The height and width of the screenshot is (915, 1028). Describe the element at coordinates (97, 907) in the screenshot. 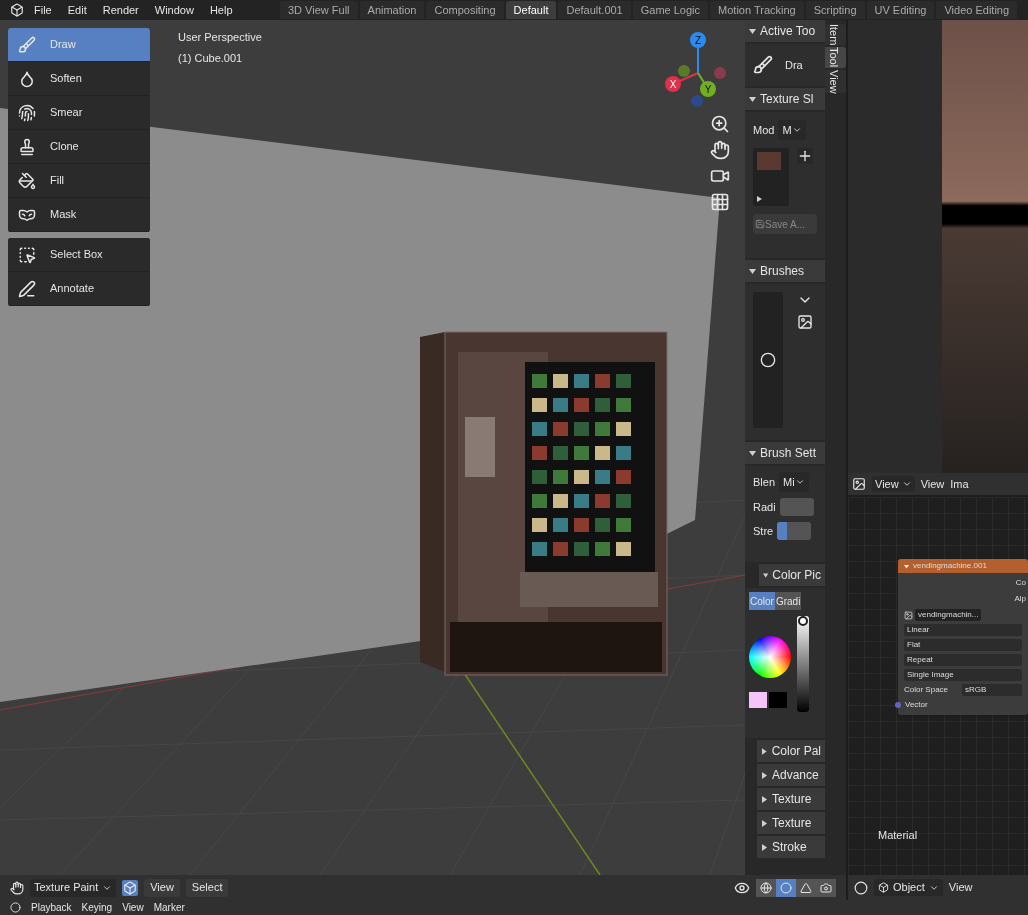

I see `header-menu: Keying` at that location.